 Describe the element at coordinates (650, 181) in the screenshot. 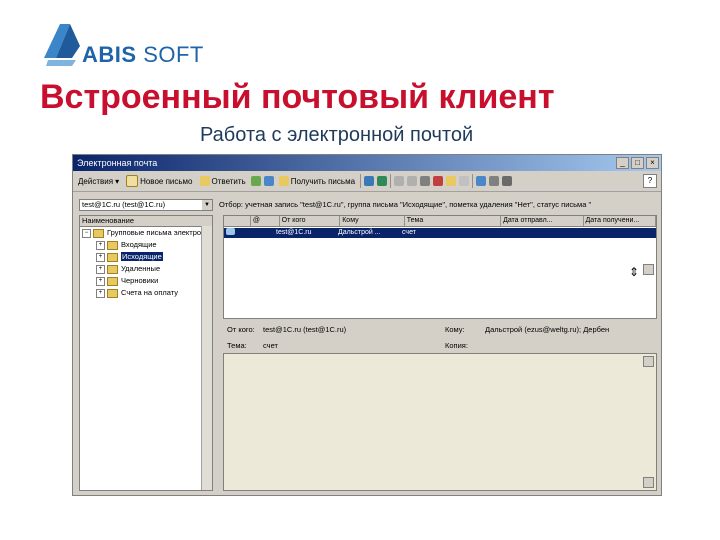

I see `help-button: ?` at that location.